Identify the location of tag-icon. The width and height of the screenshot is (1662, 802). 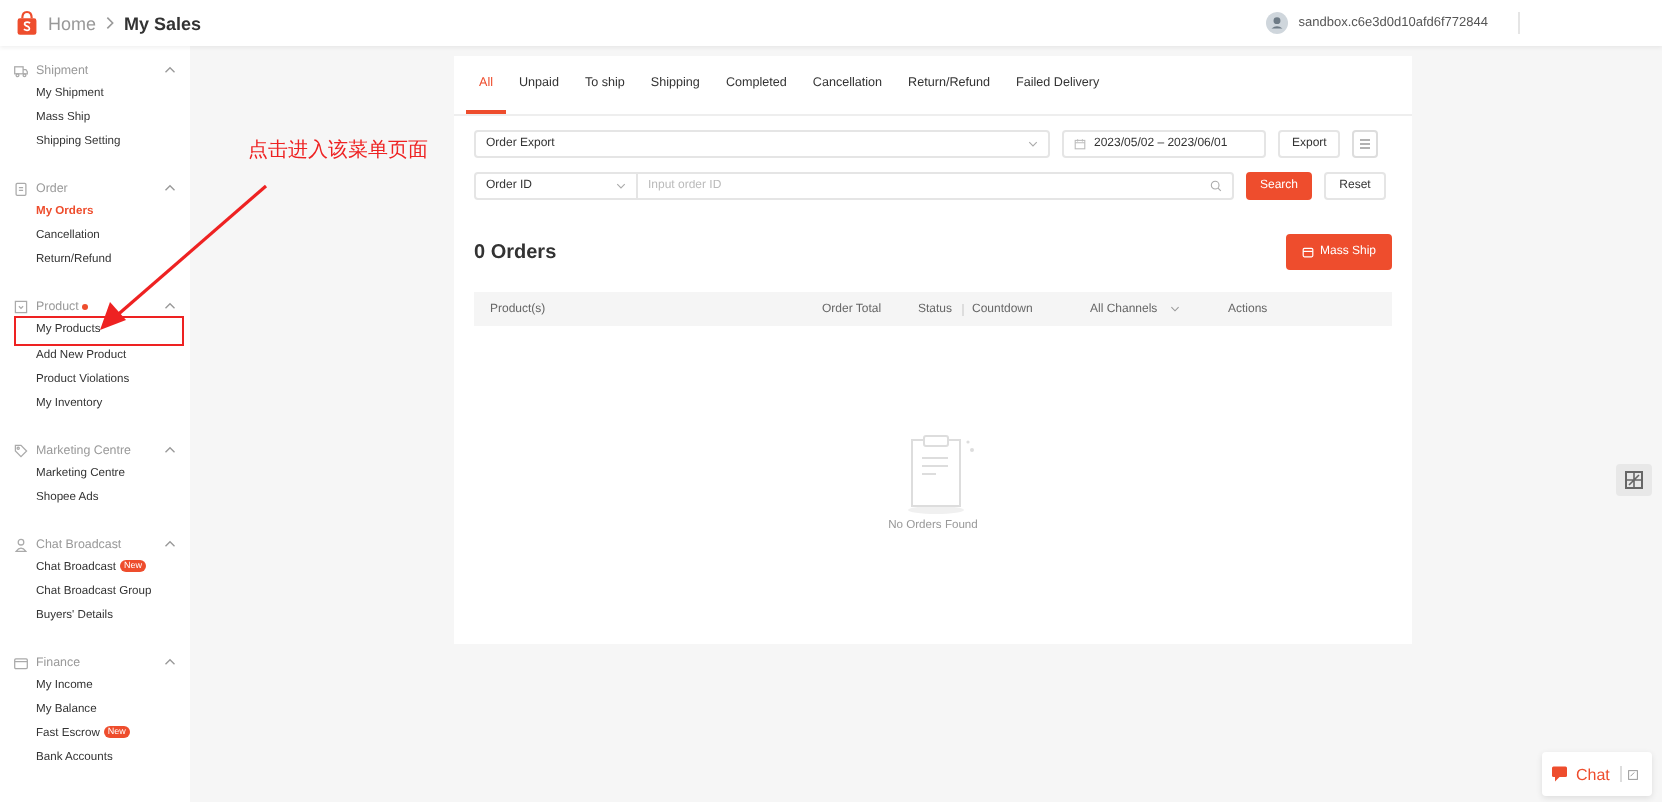
(21, 450).